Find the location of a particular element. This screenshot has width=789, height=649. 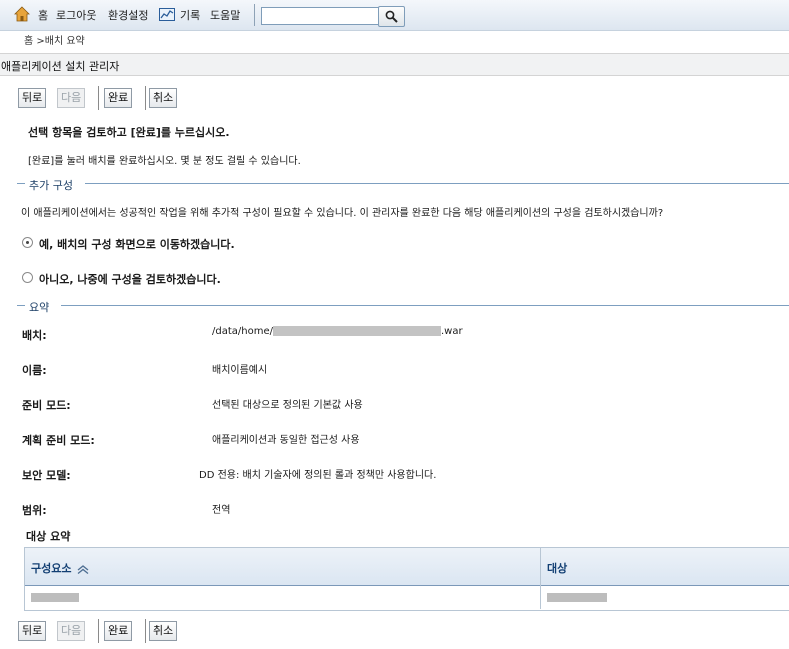

summary-value-name: 배치이름예시 is located at coordinates (240, 370).